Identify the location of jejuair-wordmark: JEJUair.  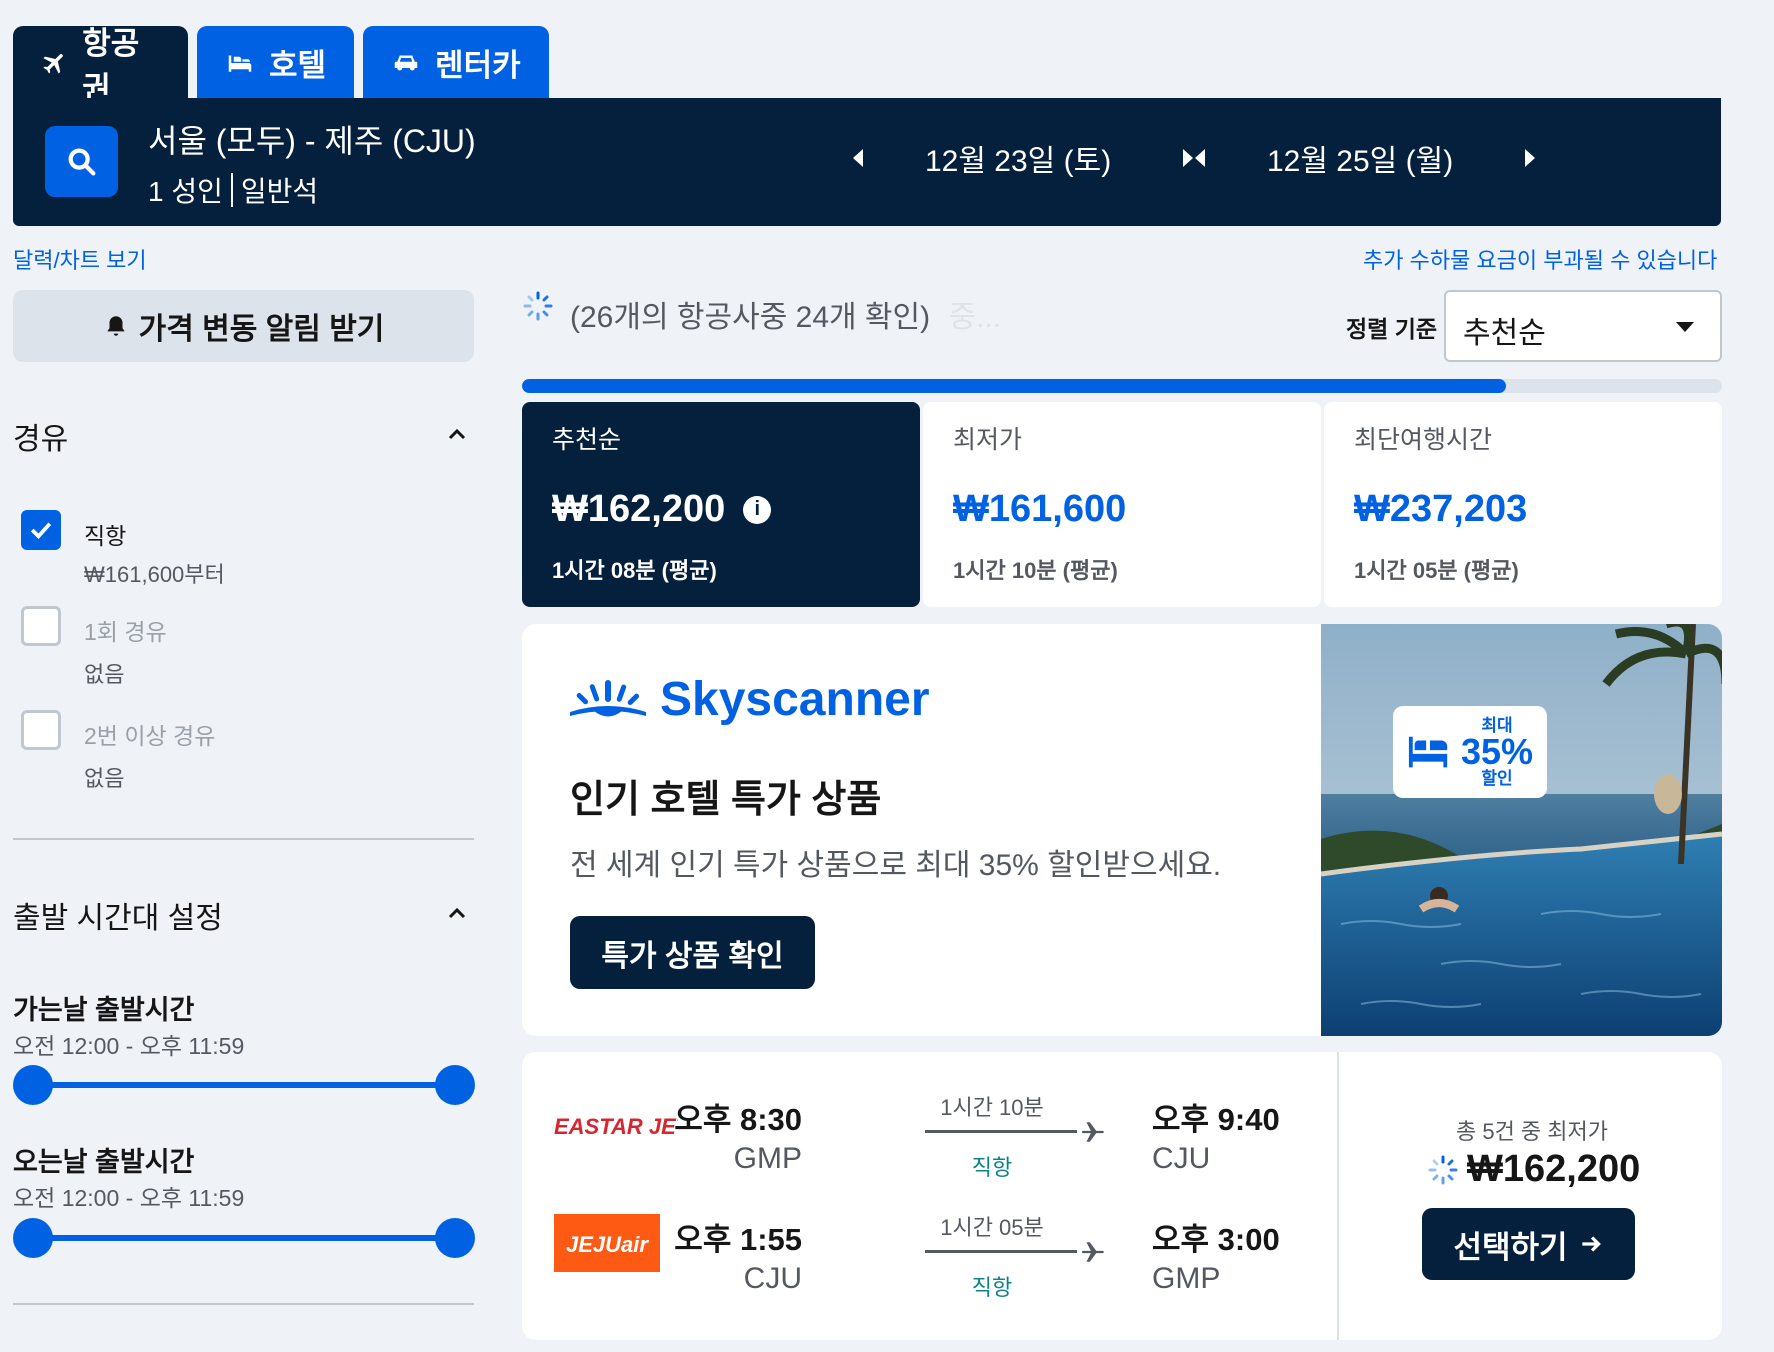
(607, 1244).